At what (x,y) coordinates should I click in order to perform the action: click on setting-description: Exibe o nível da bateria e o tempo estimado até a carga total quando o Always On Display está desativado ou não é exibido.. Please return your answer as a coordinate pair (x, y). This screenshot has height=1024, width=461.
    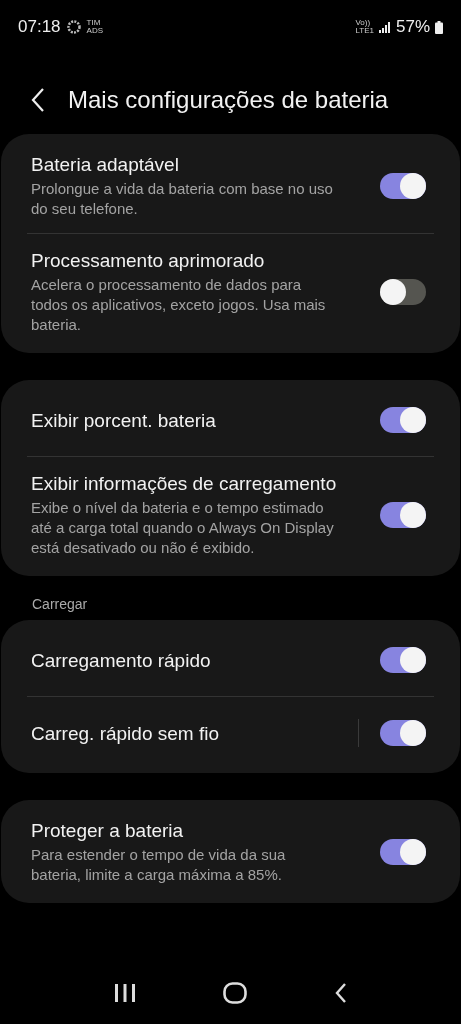
    Looking at the image, I should click on (183, 528).